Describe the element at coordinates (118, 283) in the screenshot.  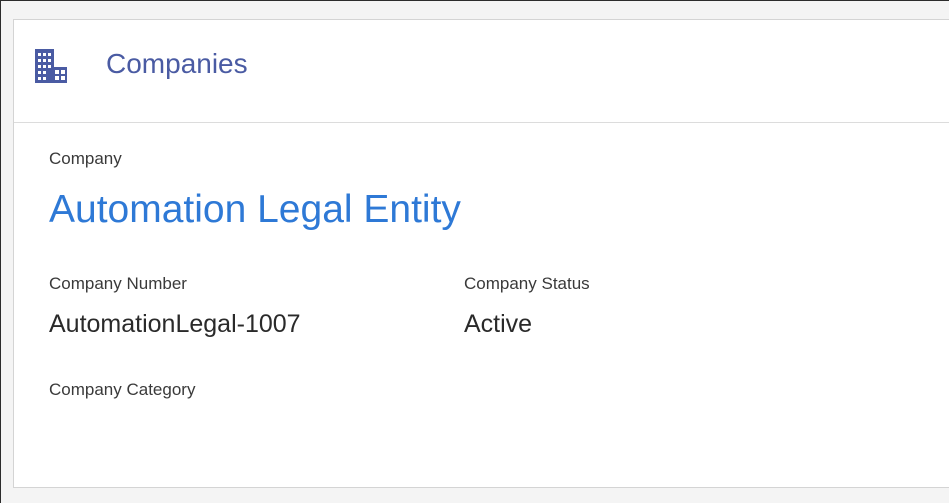
I see `company-number-label: Company Number` at that location.